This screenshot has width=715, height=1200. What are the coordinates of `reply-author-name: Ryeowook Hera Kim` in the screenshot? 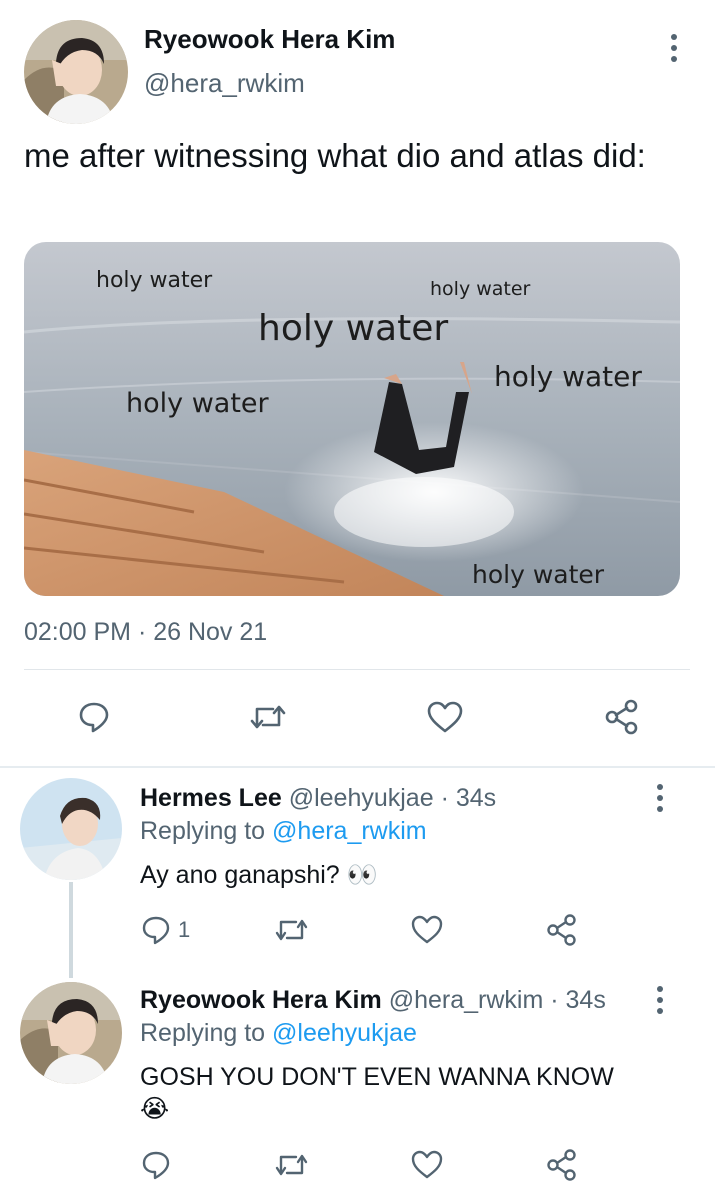 It's located at (261, 1000).